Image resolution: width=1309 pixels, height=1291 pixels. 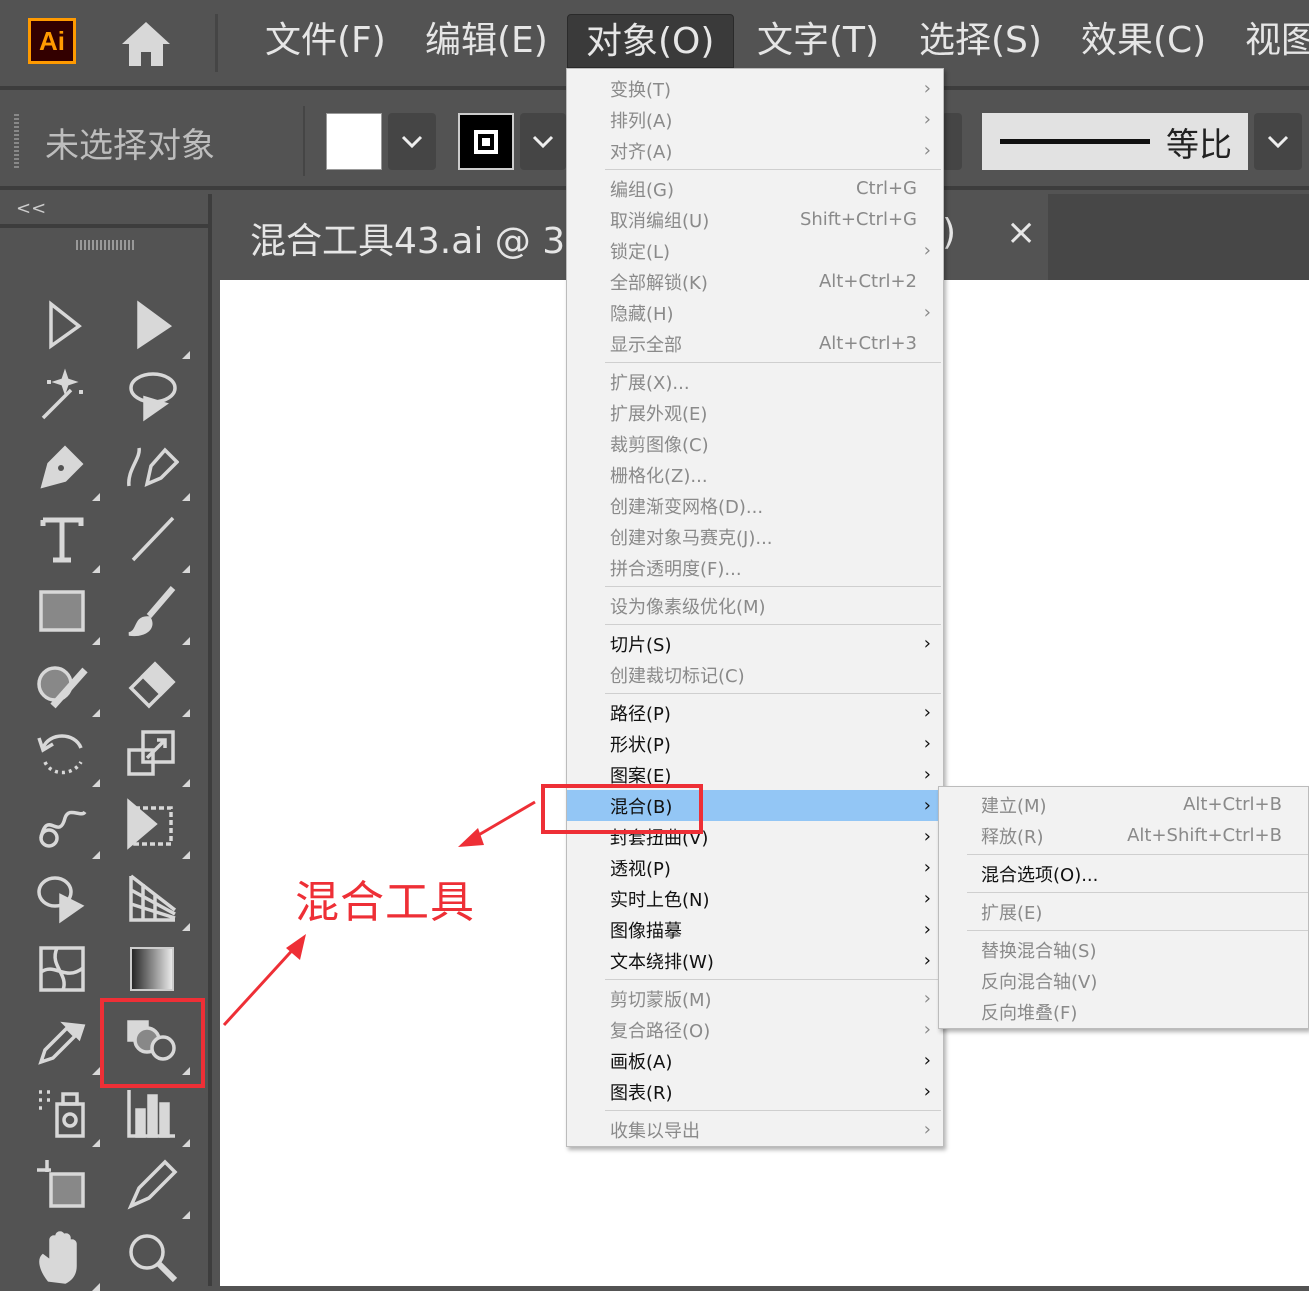 I want to click on annotation-arrows, so click(x=379, y=913).